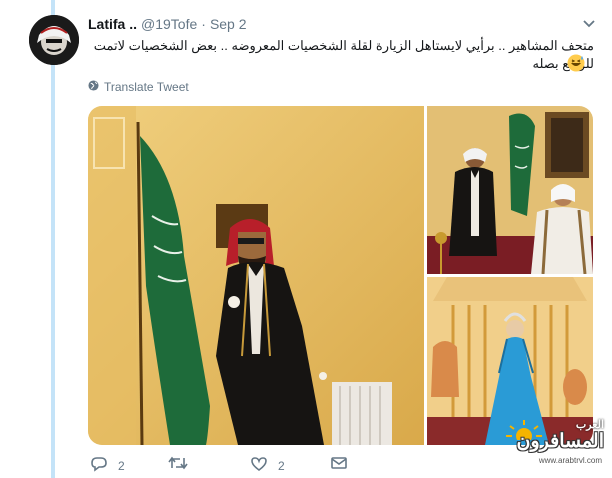 Image resolution: width=612 pixels, height=478 pixels. What do you see at coordinates (259, 465) in the screenshot?
I see `heart-icon` at bounding box center [259, 465].